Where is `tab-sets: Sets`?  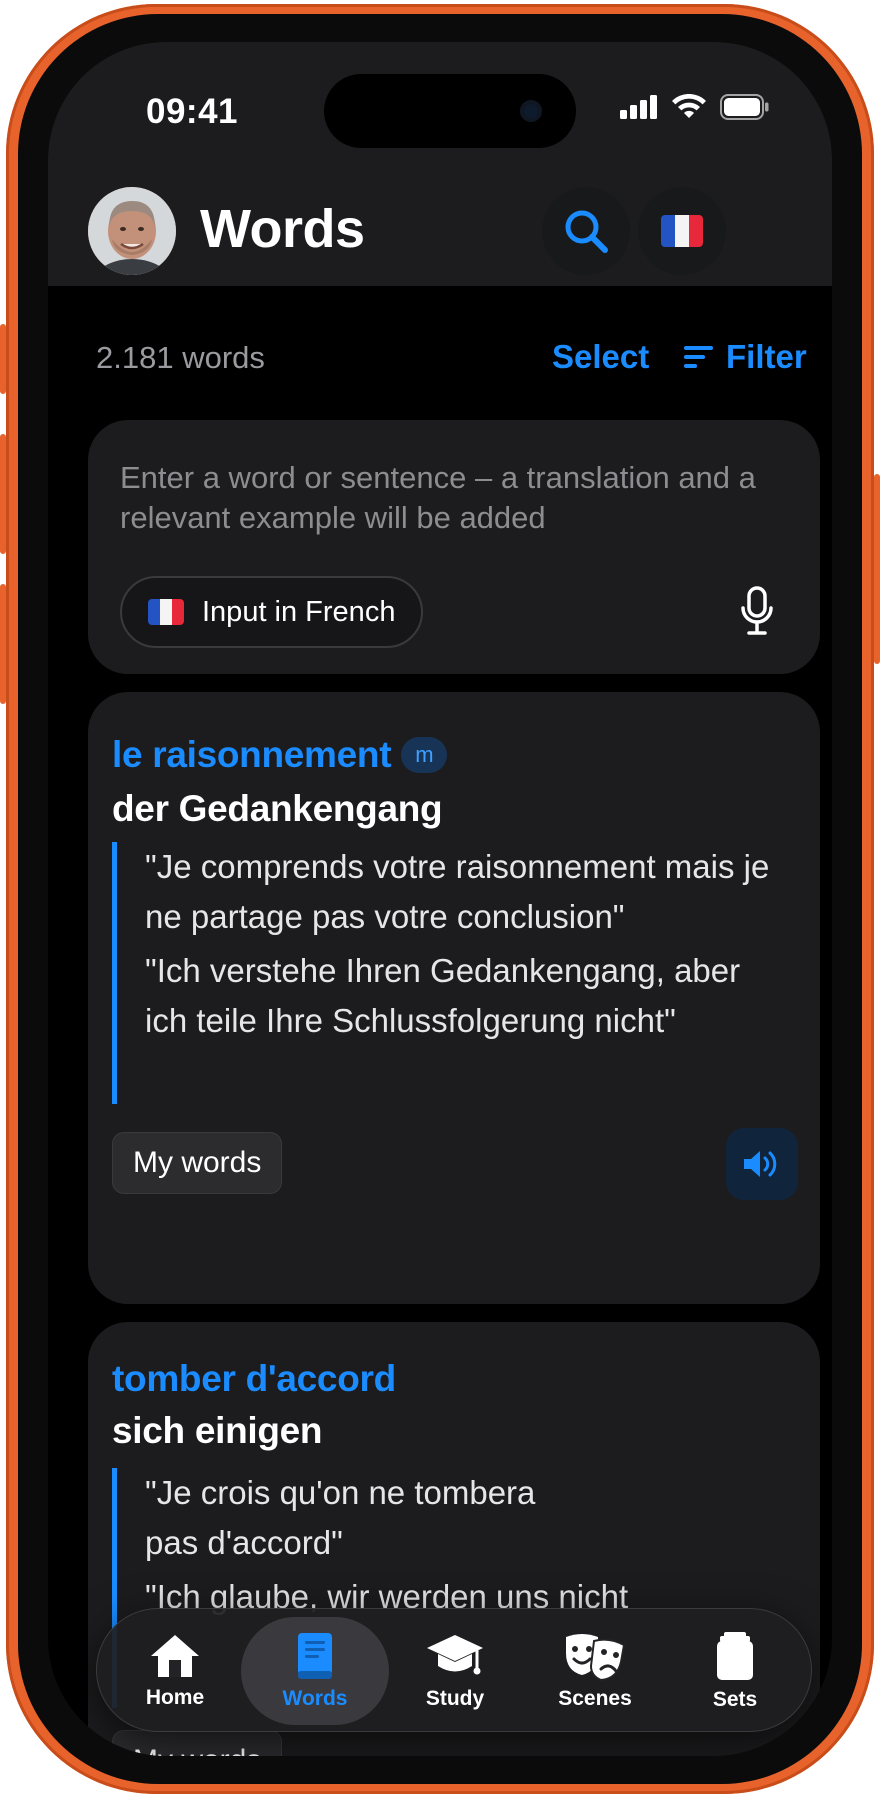 tab-sets: Sets is located at coordinates (735, 1671).